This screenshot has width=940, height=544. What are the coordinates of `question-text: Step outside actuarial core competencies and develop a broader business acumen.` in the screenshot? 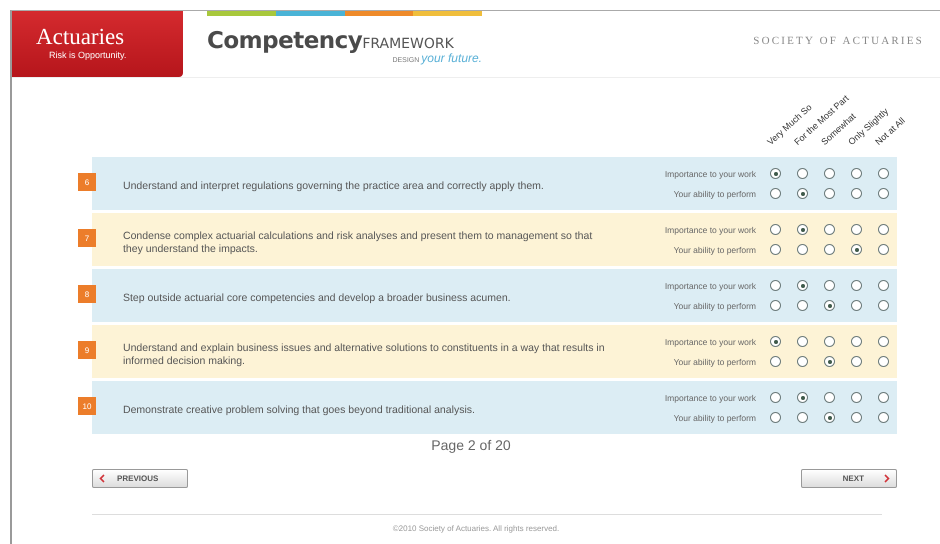 It's located at (317, 298).